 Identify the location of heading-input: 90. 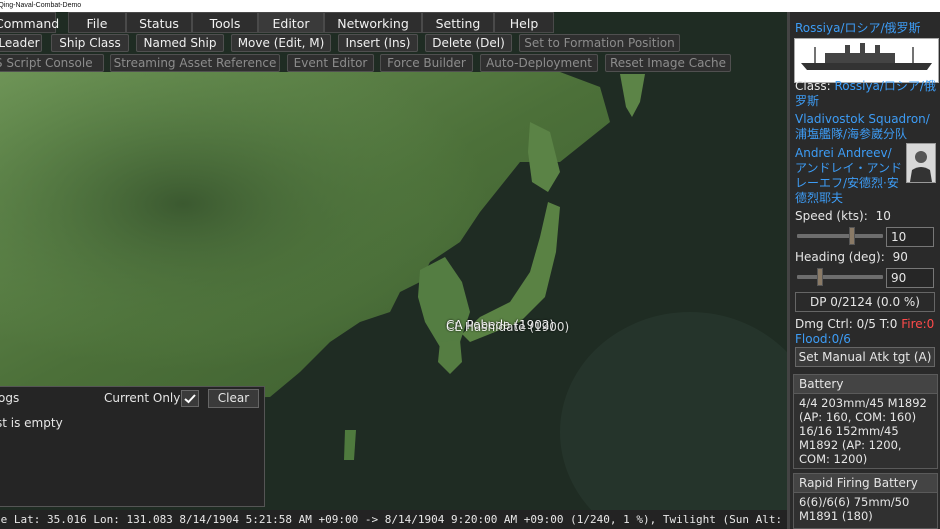
(910, 278).